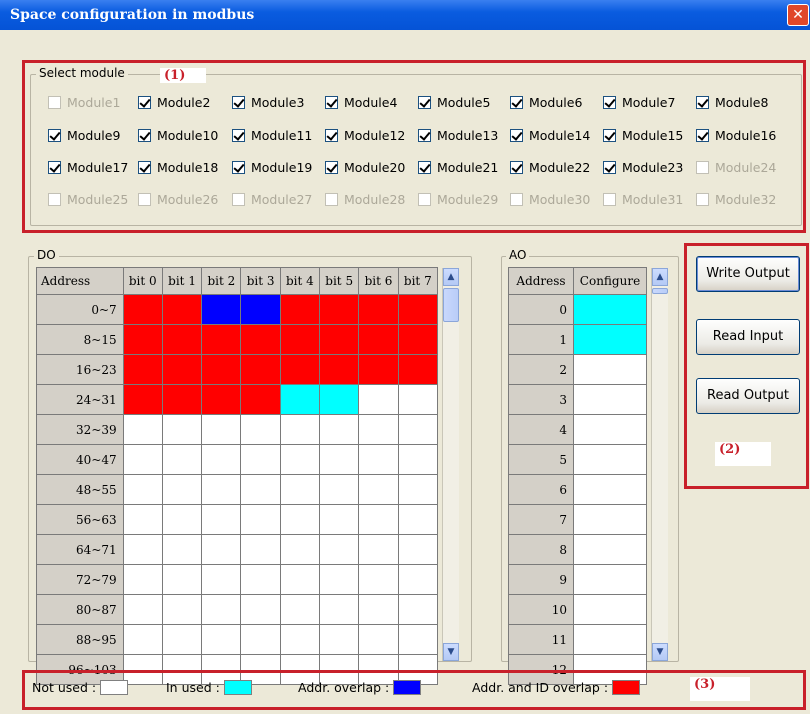  What do you see at coordinates (178, 135) in the screenshot?
I see `module-checkbox: Module10` at bounding box center [178, 135].